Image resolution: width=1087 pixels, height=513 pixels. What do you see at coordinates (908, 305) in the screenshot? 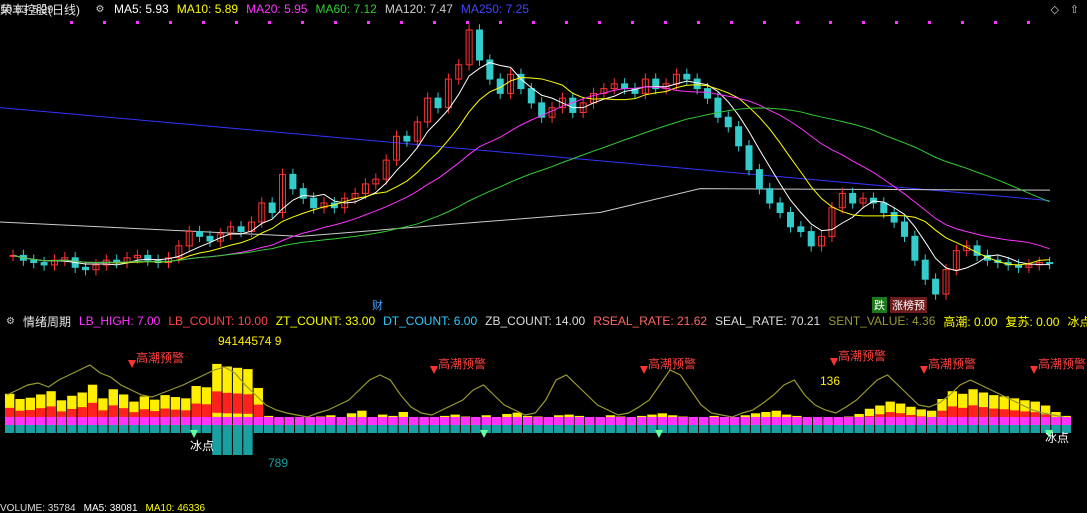
I see `limit-up-list-marker: 涨榜预` at bounding box center [908, 305].